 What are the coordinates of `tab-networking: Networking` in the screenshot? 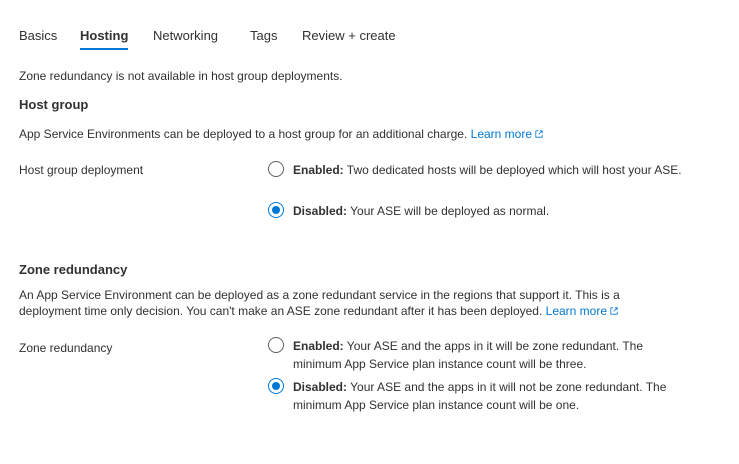 It's located at (185, 35).